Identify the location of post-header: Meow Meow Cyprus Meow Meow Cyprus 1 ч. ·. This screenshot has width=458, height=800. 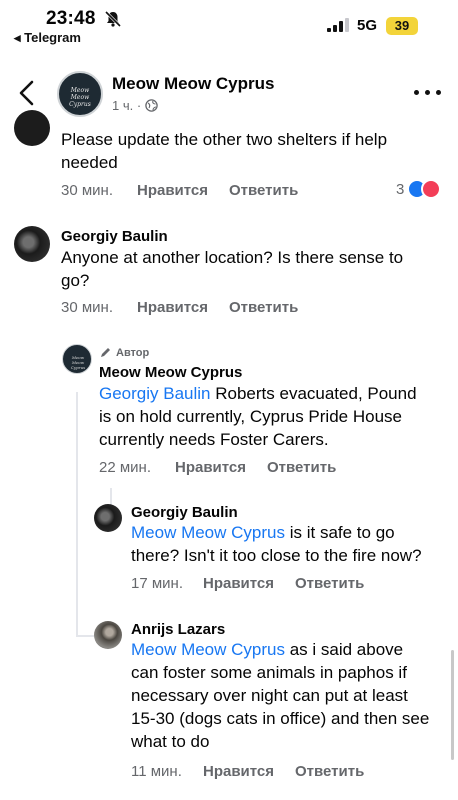
(229, 93).